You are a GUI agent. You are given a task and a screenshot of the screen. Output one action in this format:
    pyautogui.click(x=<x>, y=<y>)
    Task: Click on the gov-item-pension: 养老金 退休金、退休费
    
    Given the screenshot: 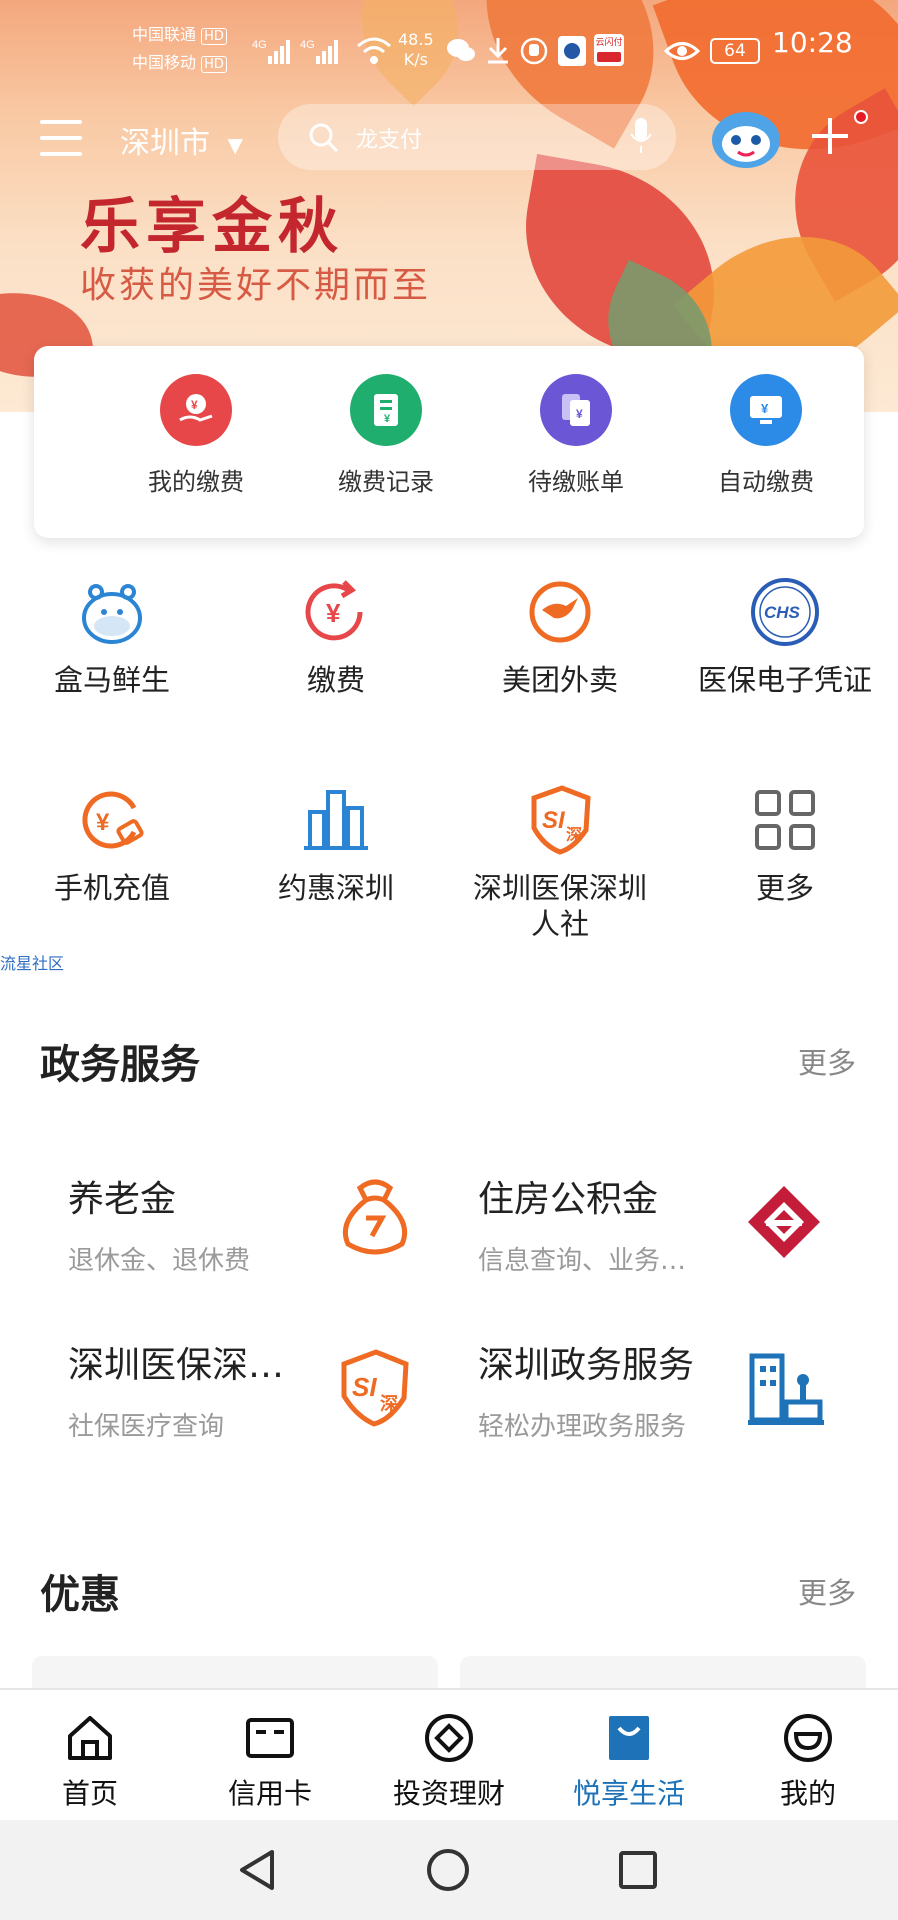 What is the action you would take?
    pyautogui.click(x=248, y=1230)
    